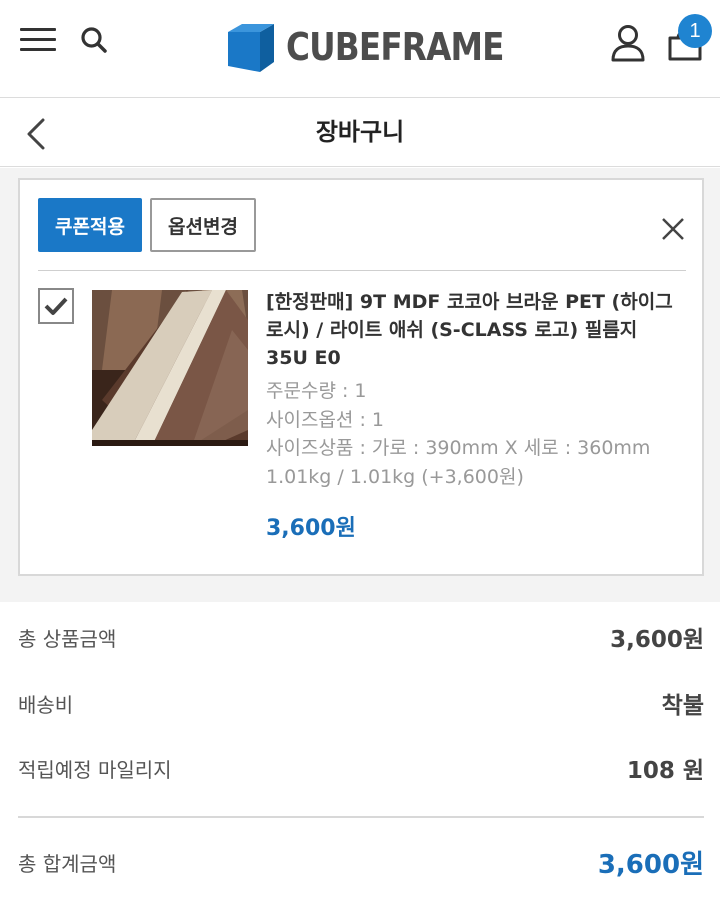  I want to click on close-icon, so click(673, 229).